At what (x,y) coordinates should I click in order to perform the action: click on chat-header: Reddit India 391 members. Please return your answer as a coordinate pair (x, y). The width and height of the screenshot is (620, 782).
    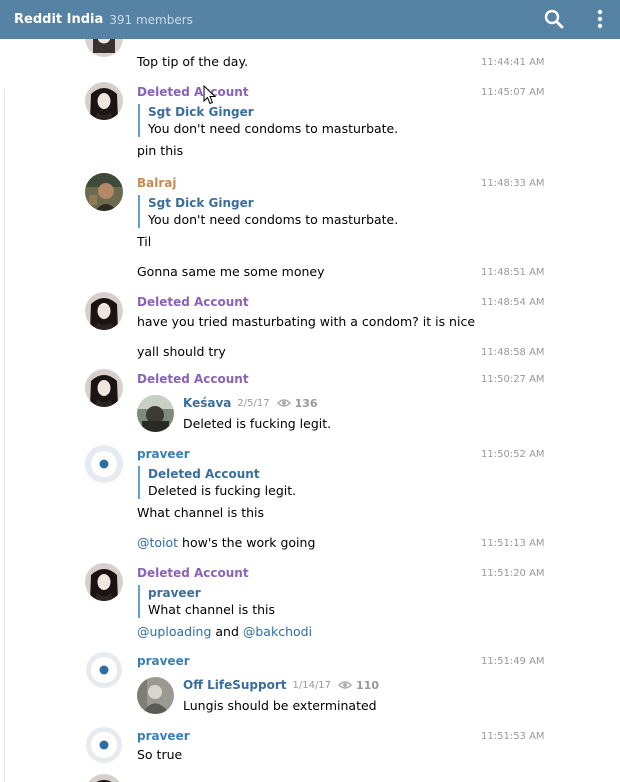
    Looking at the image, I should click on (310, 19).